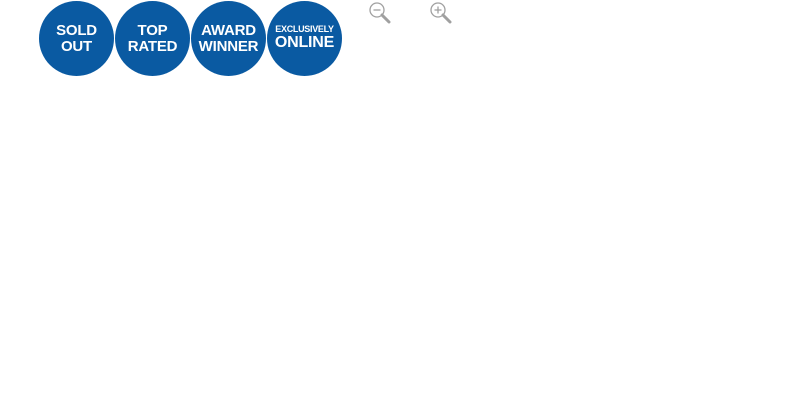  I want to click on zoom-in-icon, so click(441, 13).